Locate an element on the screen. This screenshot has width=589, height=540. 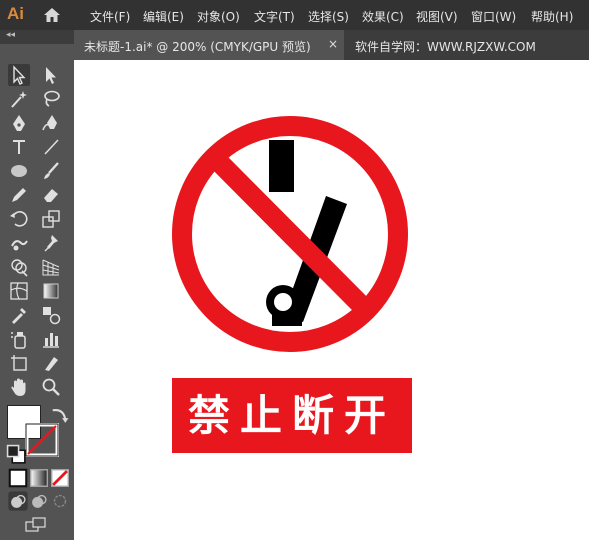
collapse-panel-icon: ◂◂ is located at coordinates (10, 35).